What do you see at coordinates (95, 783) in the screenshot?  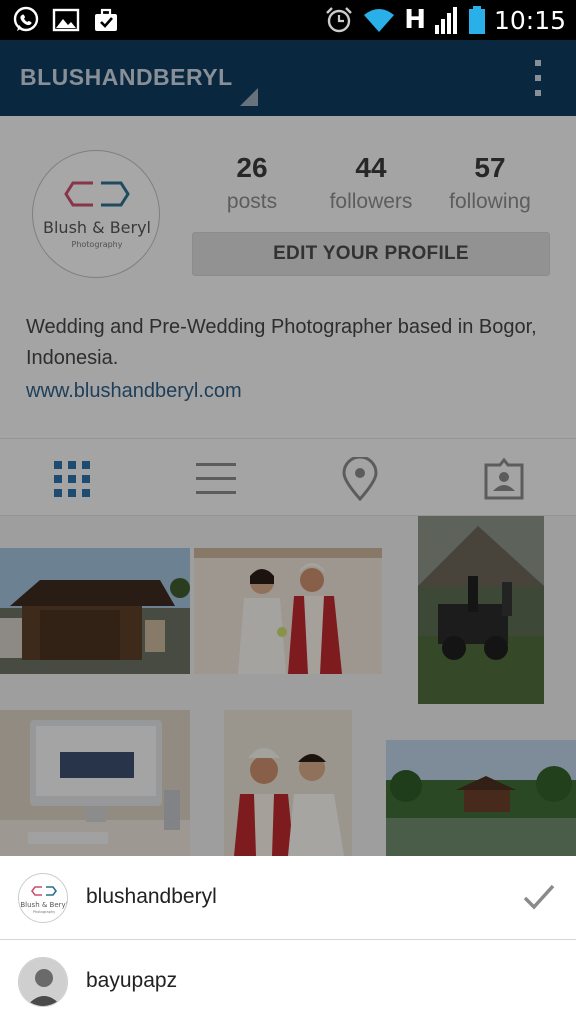 I see `photo-desk-imac` at bounding box center [95, 783].